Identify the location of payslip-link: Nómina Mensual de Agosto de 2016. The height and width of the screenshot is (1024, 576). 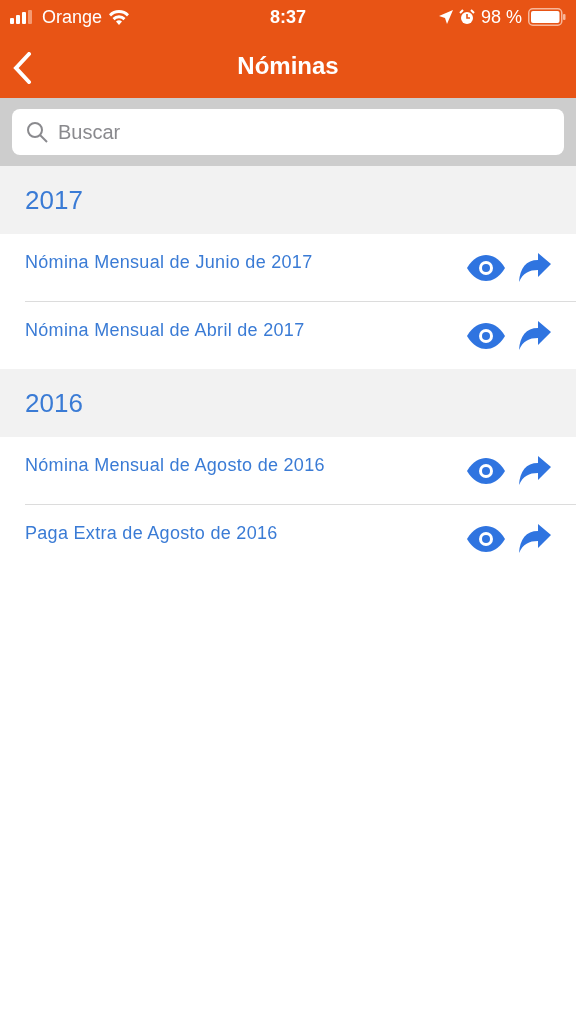
(239, 465).